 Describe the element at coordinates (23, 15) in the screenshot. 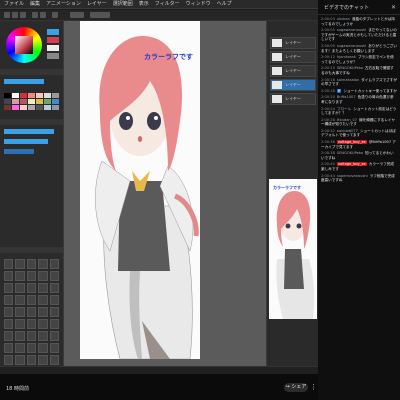

I see `save-icon` at that location.